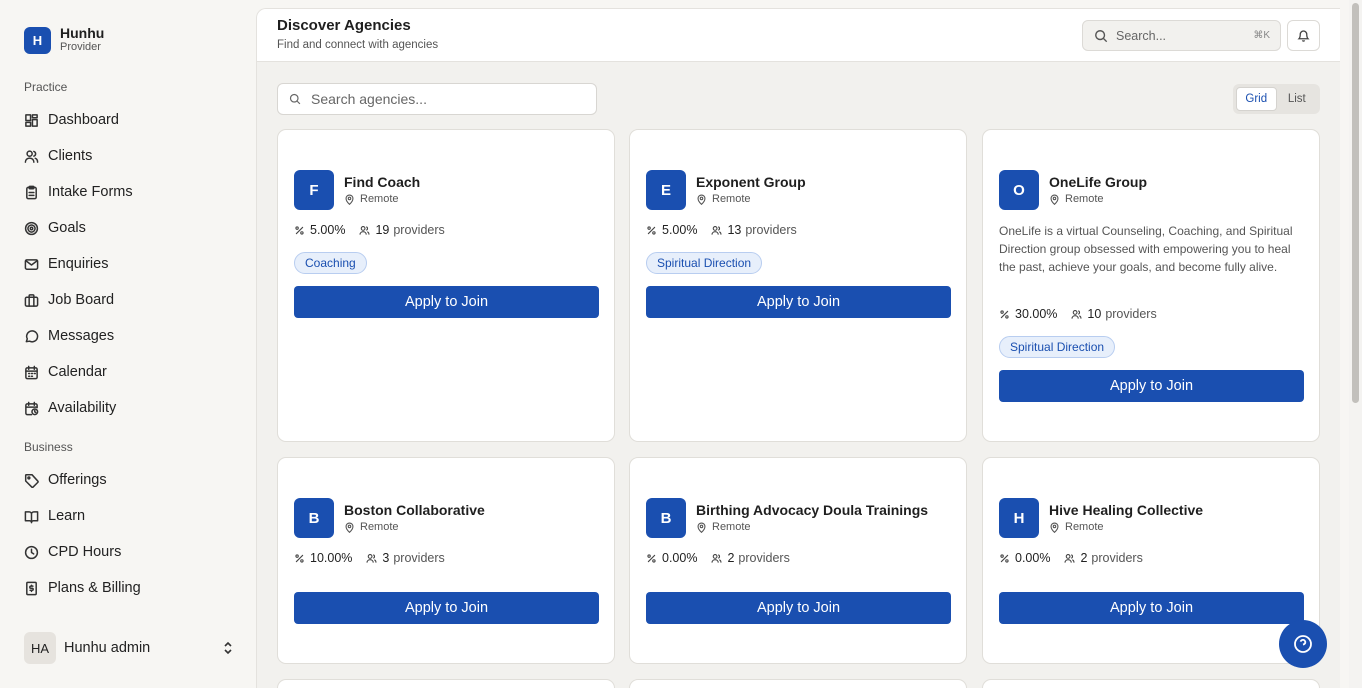  I want to click on agency-name: Find Coach, so click(382, 182).